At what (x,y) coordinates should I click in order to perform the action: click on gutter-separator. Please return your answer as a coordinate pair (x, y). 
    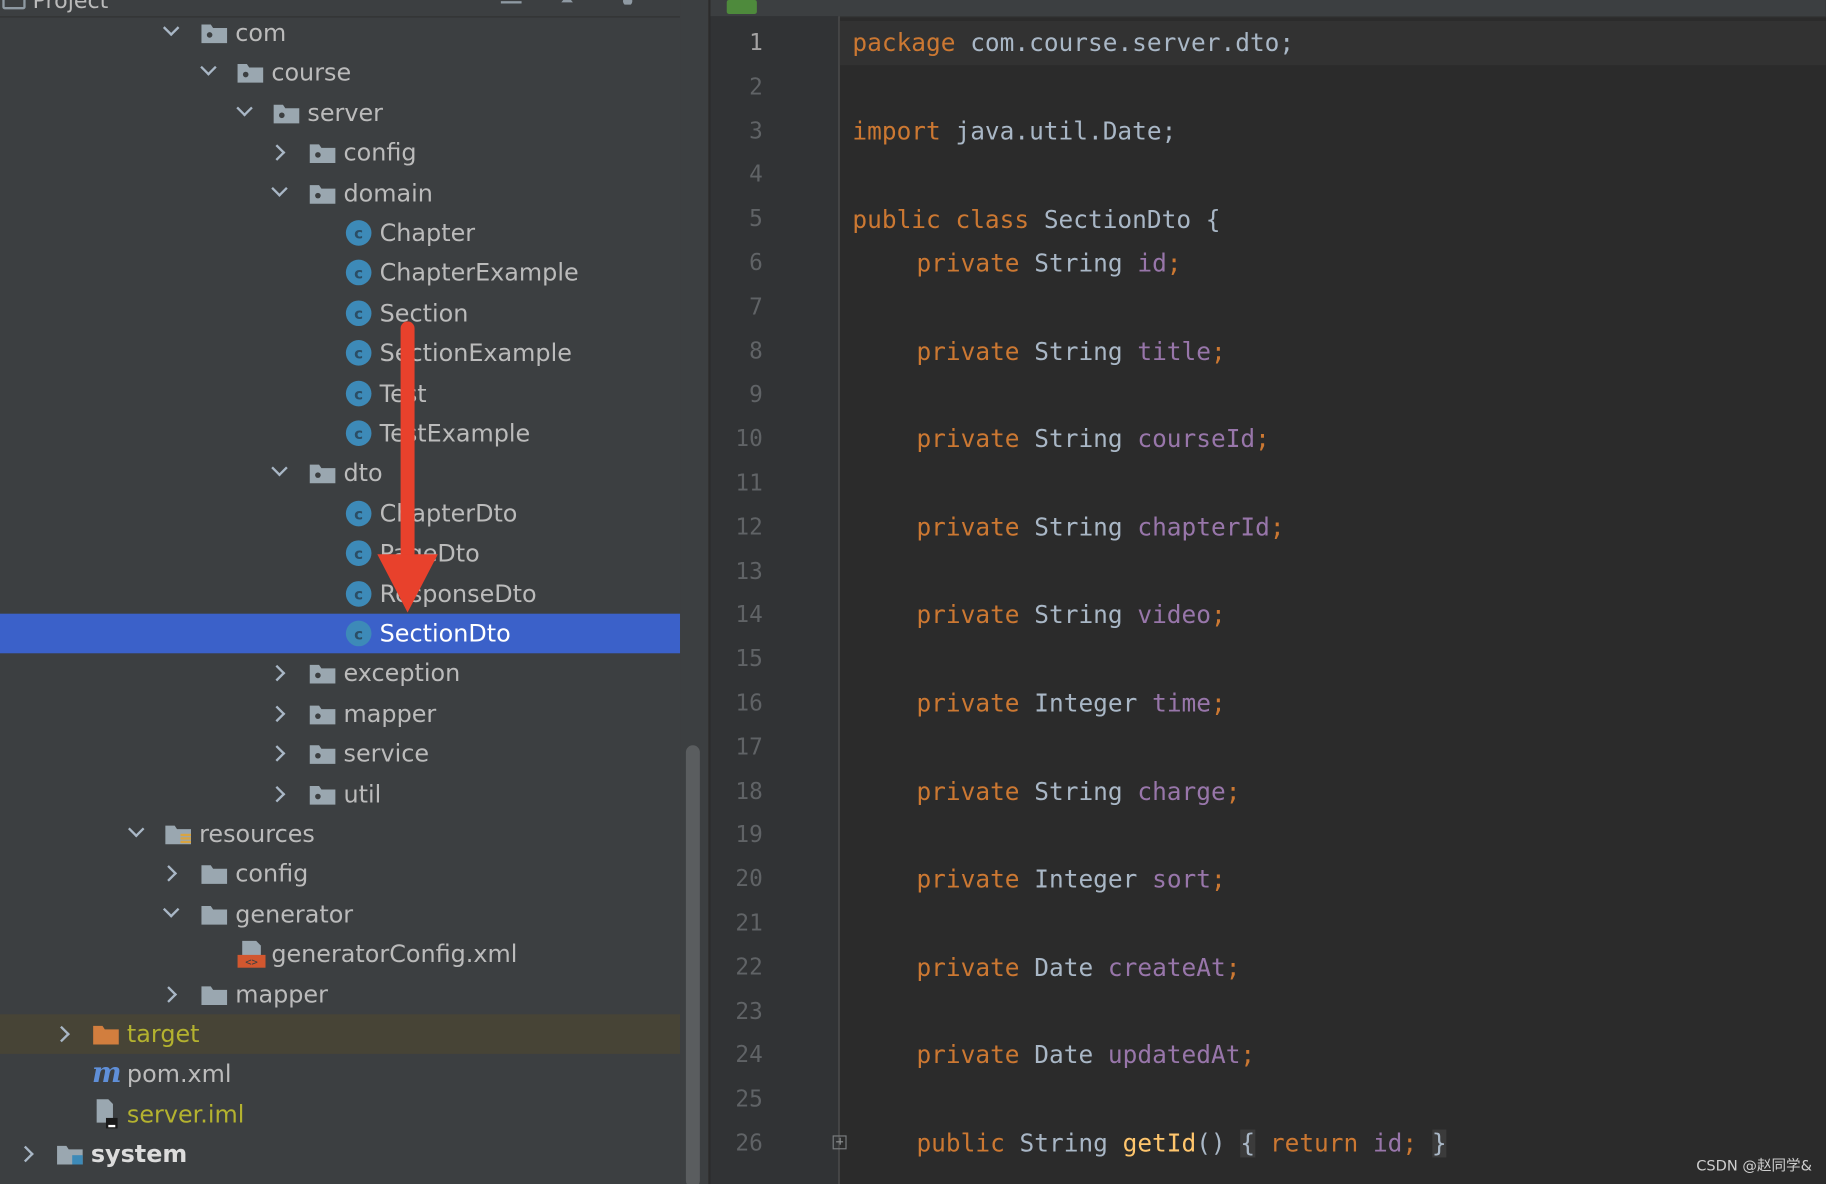
    Looking at the image, I should click on (839, 600).